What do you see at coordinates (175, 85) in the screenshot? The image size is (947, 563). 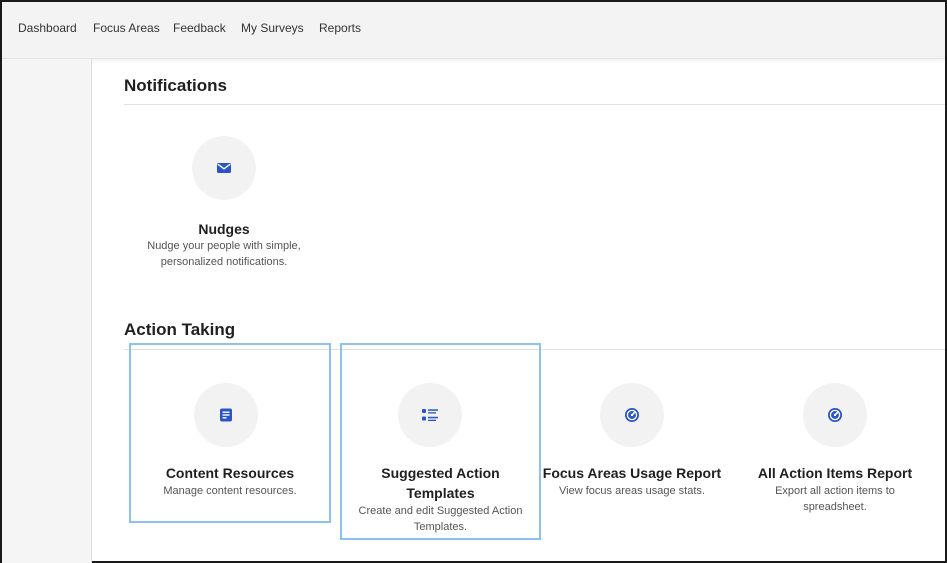 I see `section-title-notifications: Notifications` at bounding box center [175, 85].